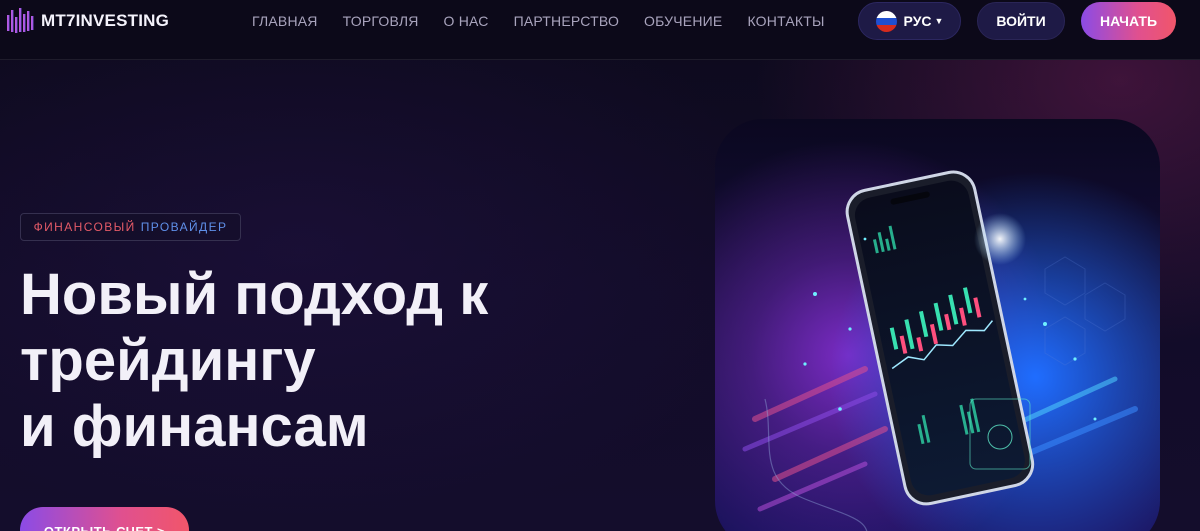 This screenshot has width=1200, height=531. I want to click on language-label: РУС, so click(917, 21).